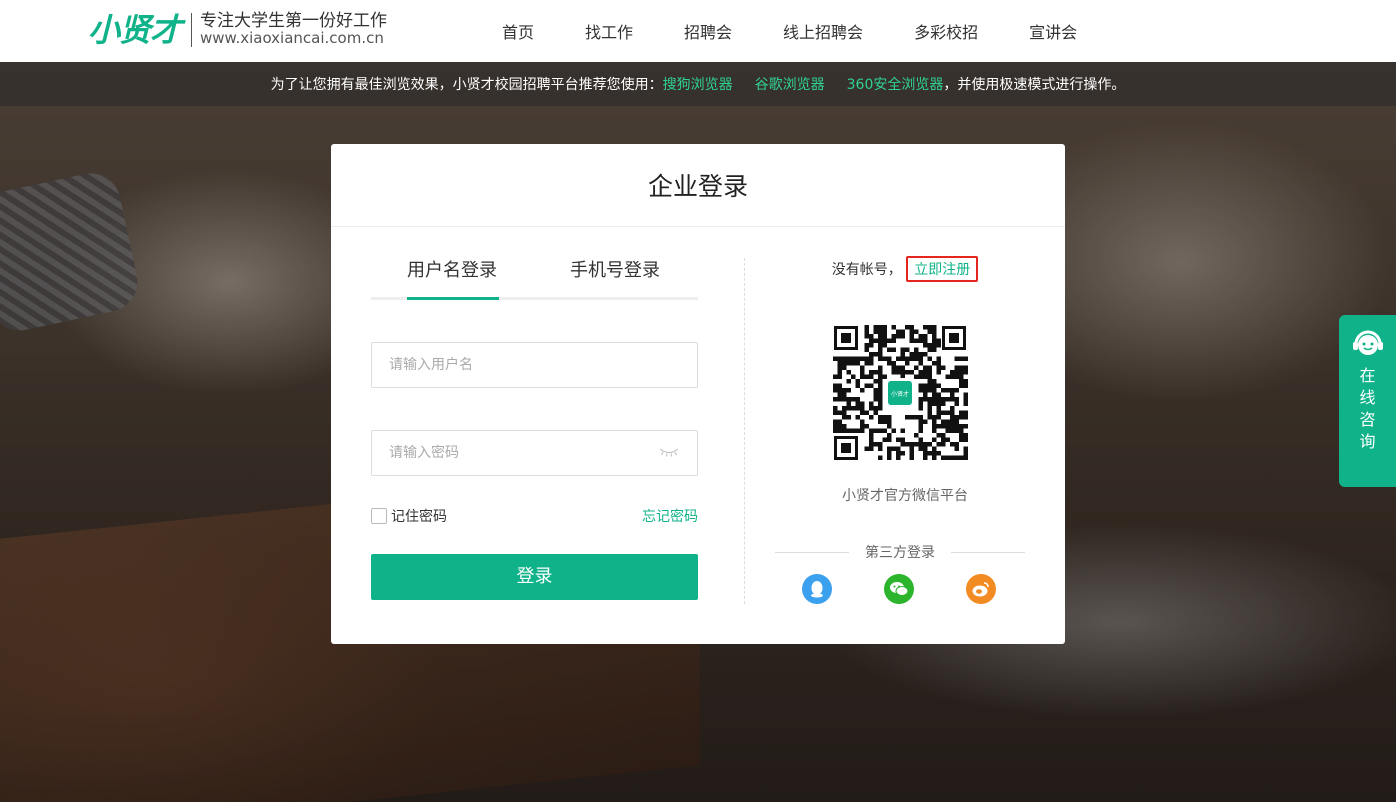 This screenshot has height=802, width=1396. What do you see at coordinates (466, 85) in the screenshot?
I see `notice-prefix: 为了让您拥有最佳浏览效果，小贤才校园招聘平台推荐您使用：` at bounding box center [466, 85].